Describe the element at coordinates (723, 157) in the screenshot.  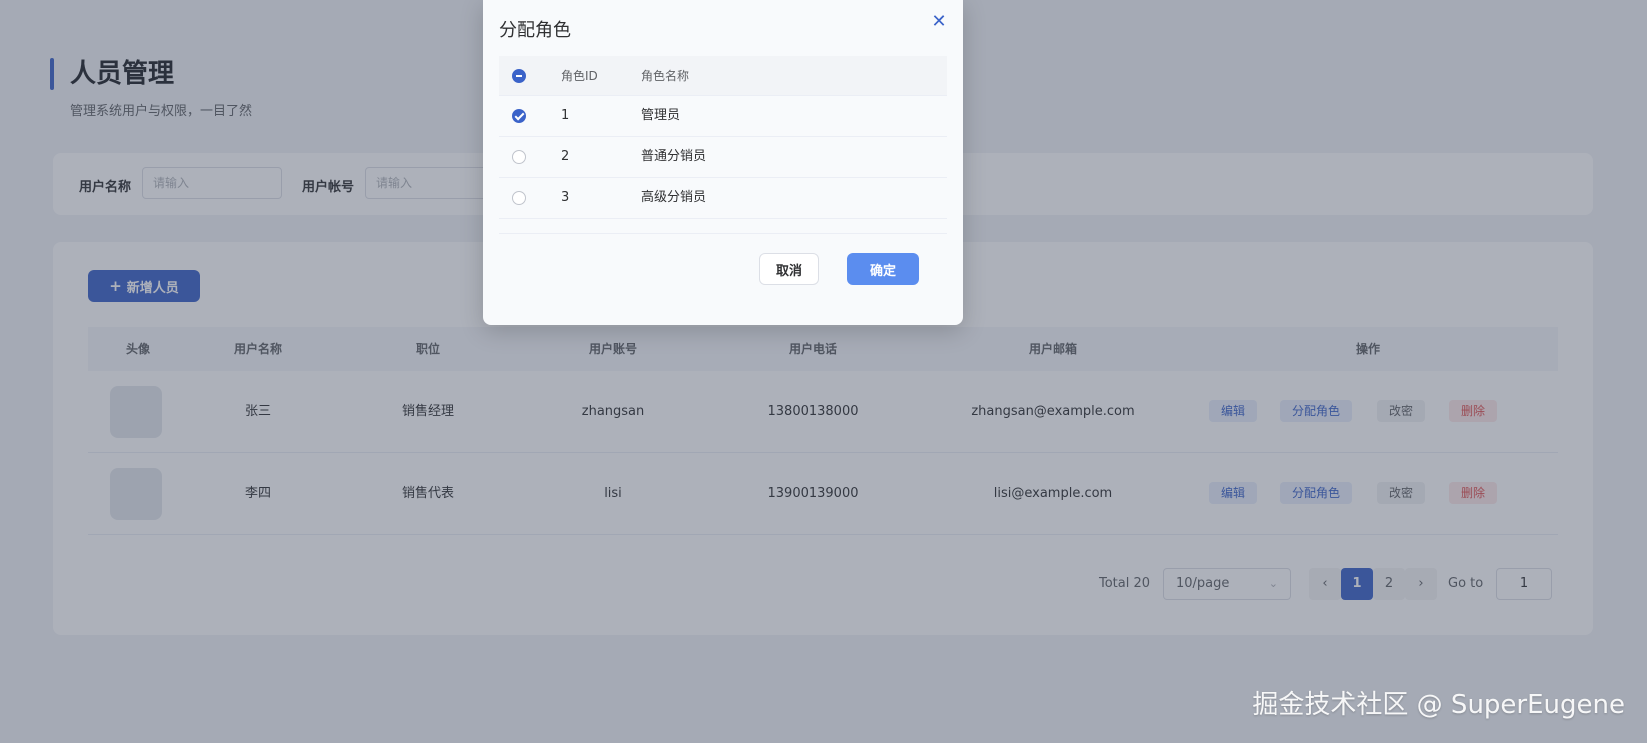
I see `role-row: 2 普通分销员` at that location.